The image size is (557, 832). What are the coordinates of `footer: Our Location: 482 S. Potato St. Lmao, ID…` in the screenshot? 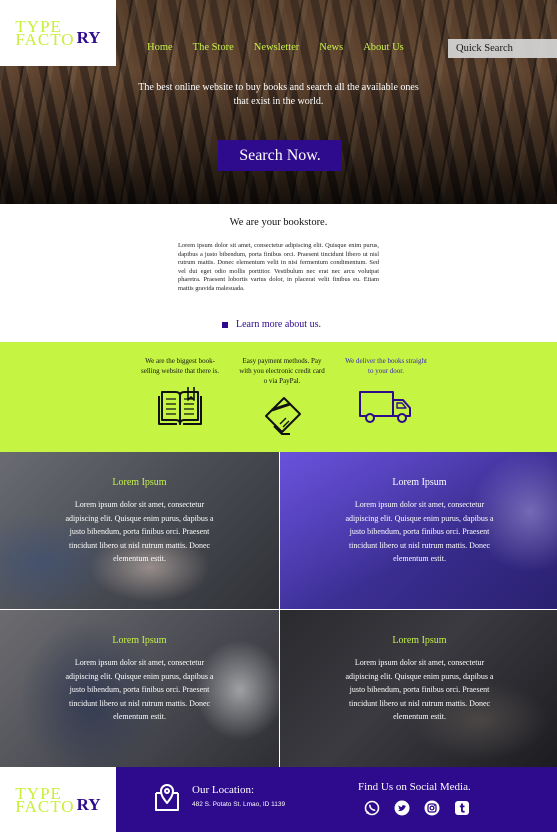 It's located at (336, 799).